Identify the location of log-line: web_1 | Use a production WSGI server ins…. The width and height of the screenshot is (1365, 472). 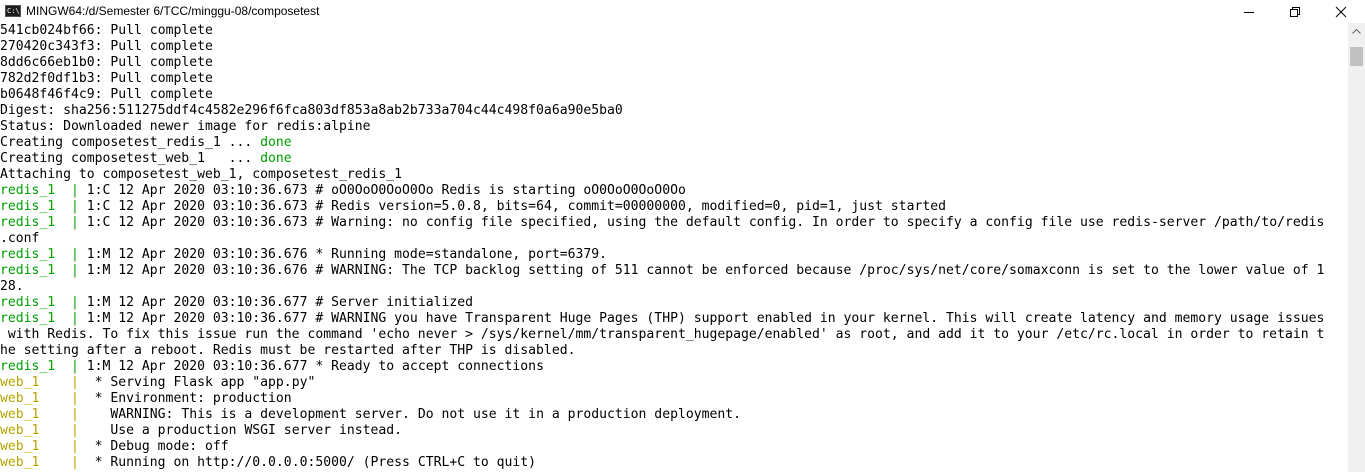
(674, 431).